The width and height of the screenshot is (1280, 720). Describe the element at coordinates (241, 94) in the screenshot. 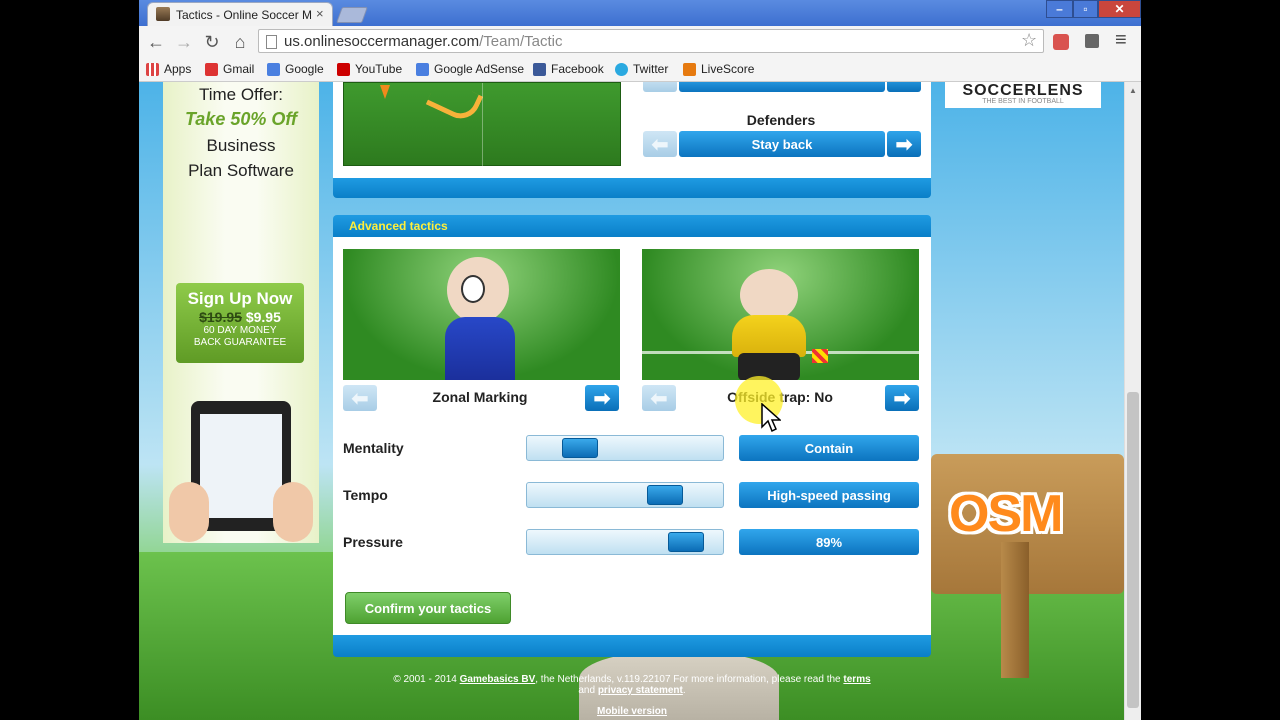

I see `ad-line1: Time Offer:` at that location.